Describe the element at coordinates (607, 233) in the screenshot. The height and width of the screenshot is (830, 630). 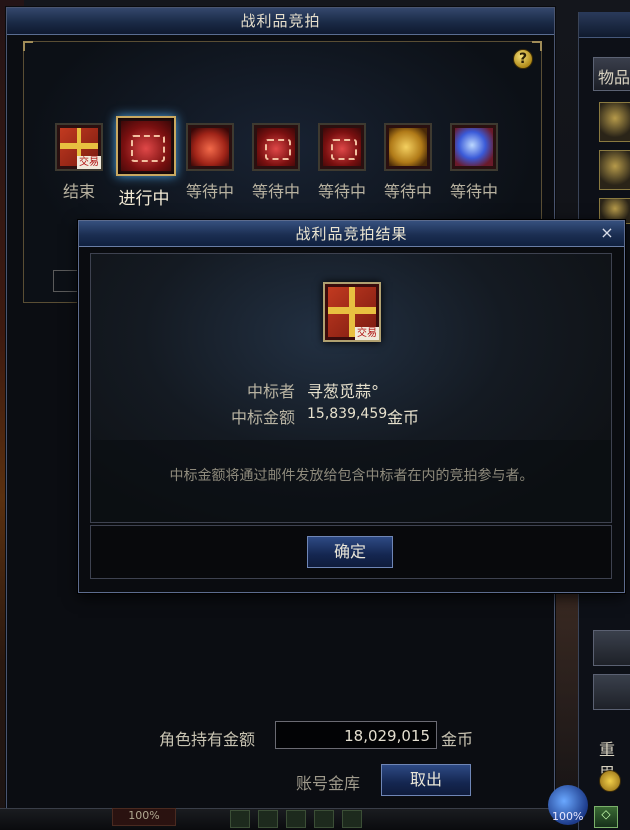
I see `close-icon: ×` at that location.